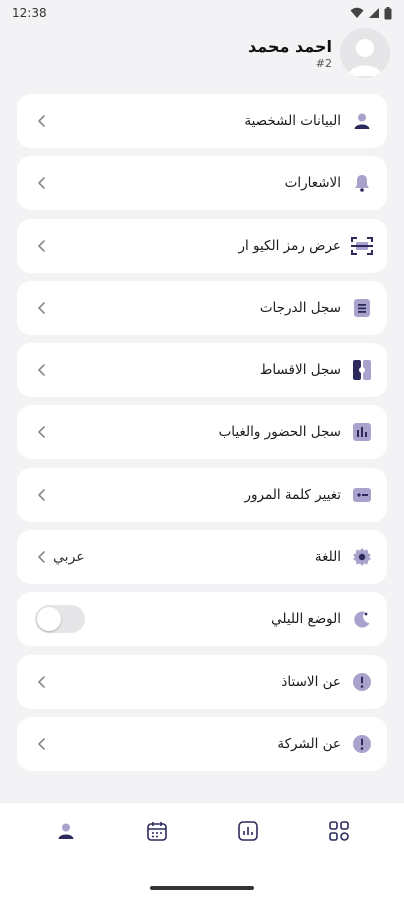 The image size is (404, 900). What do you see at coordinates (202, 432) in the screenshot?
I see `menu-item-attendance-record: سجل الحضور والغياب` at bounding box center [202, 432].